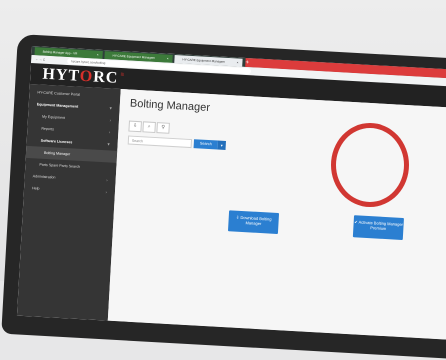 The width and height of the screenshot is (446, 360). Describe the element at coordinates (222, 145) in the screenshot. I see `search-dropdown-icon: ▾` at that location.